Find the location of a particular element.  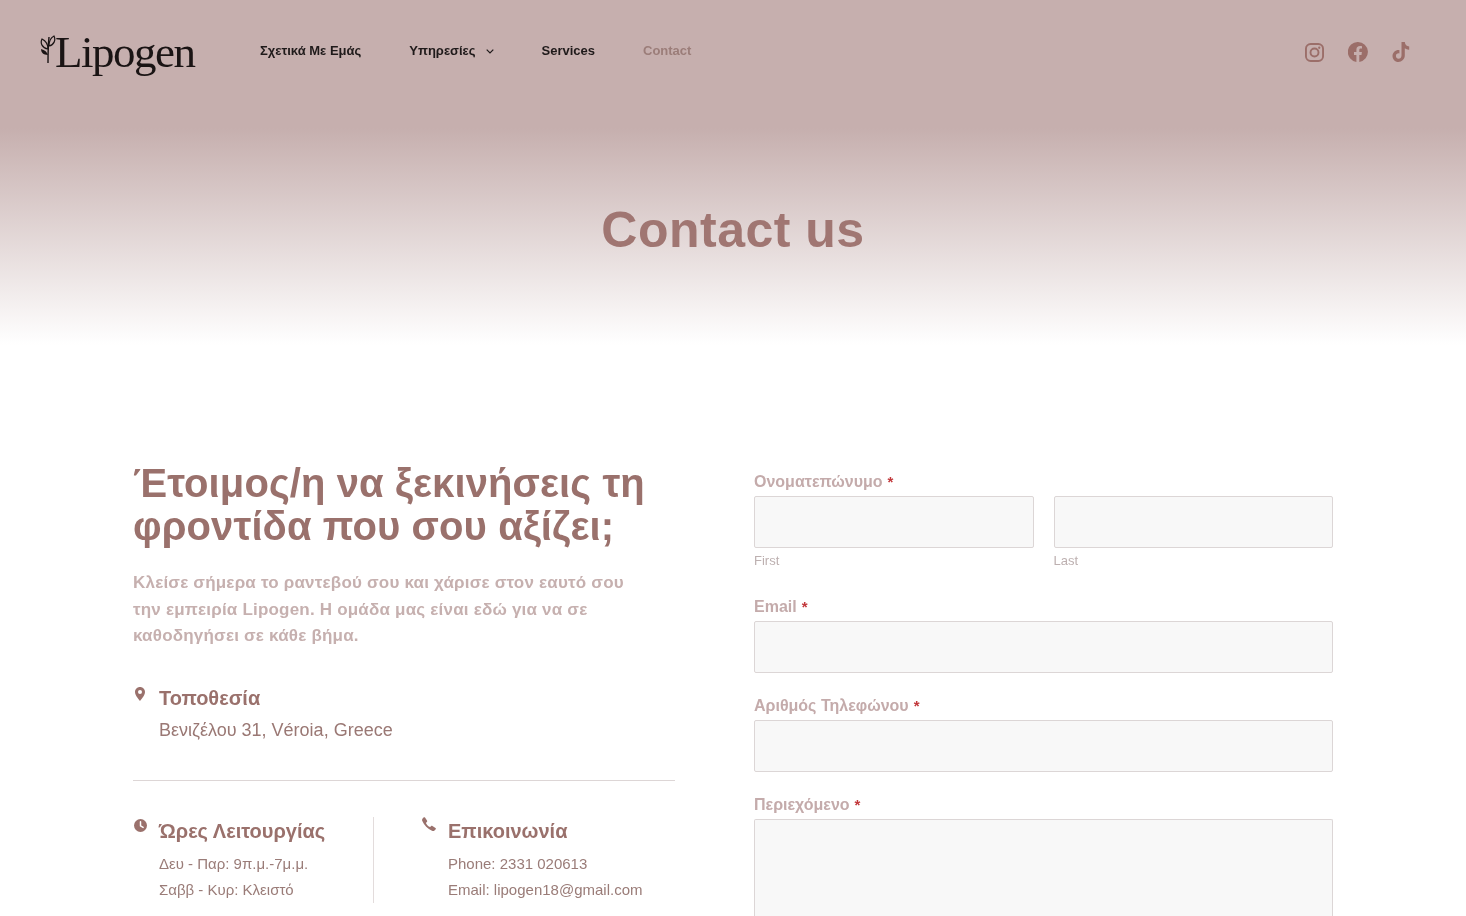

clock-icon is located at coordinates (140, 825).